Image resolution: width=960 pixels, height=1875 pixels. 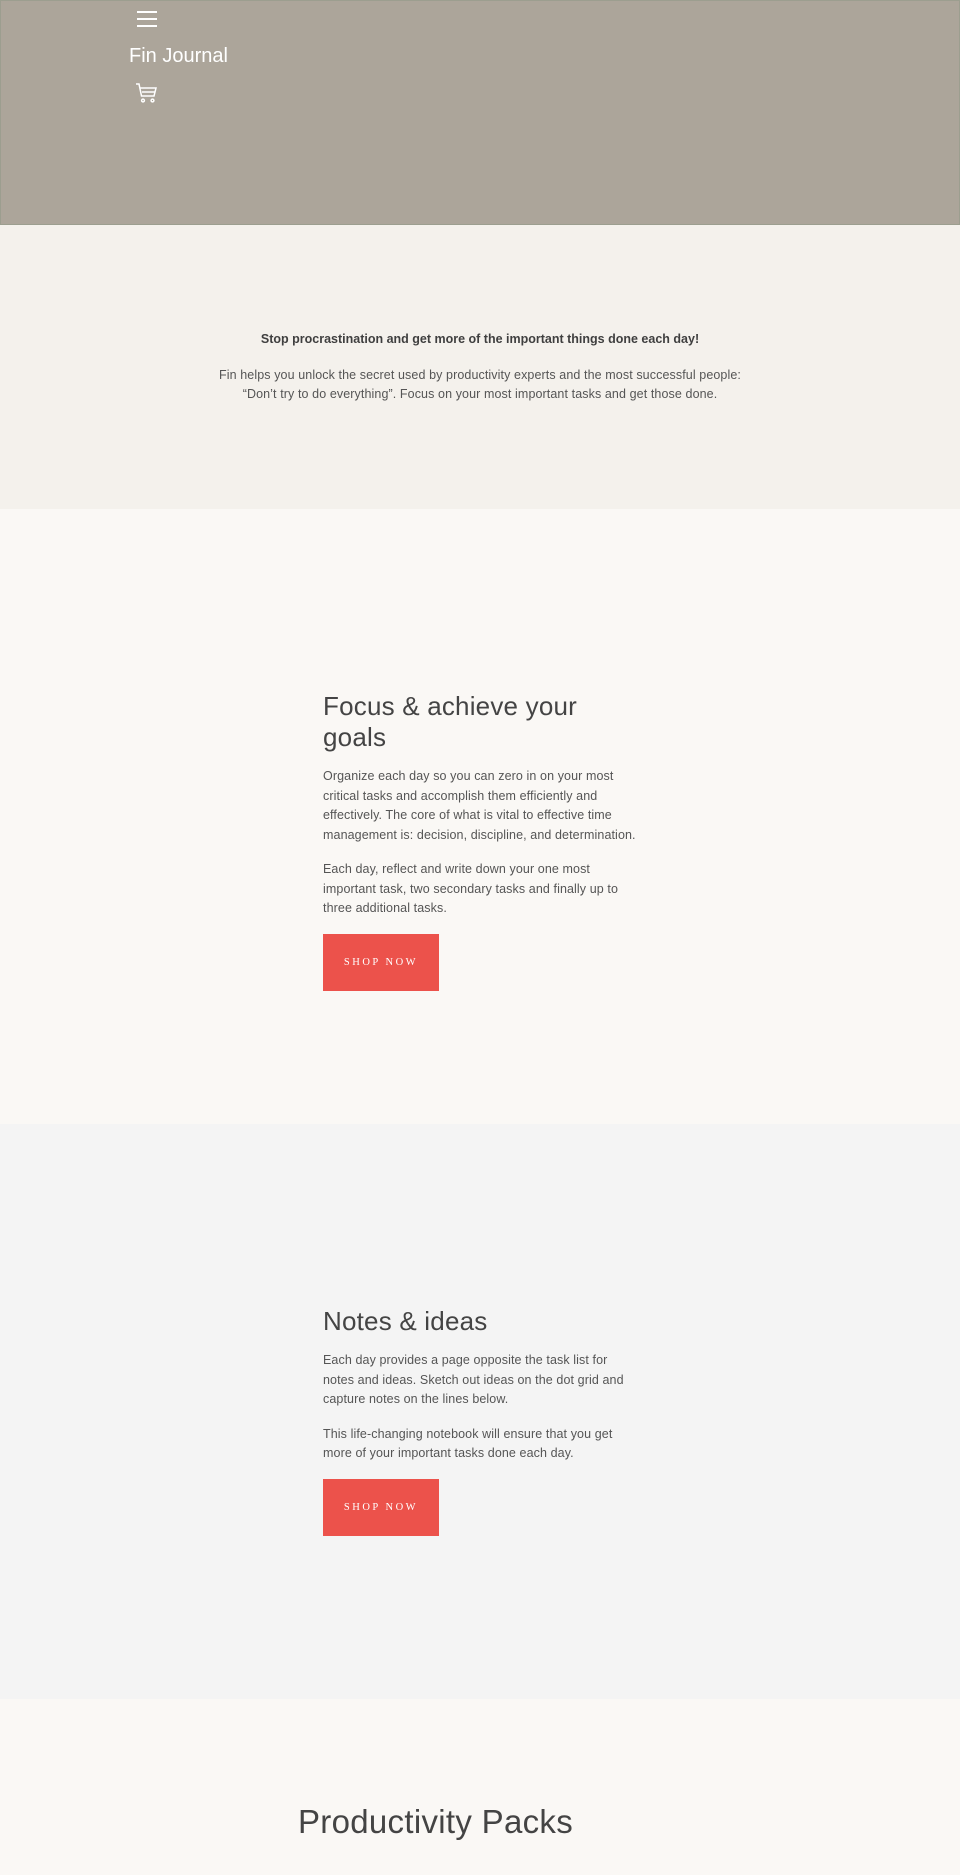 I want to click on site-brand-link: Fin Journal, so click(x=178, y=56).